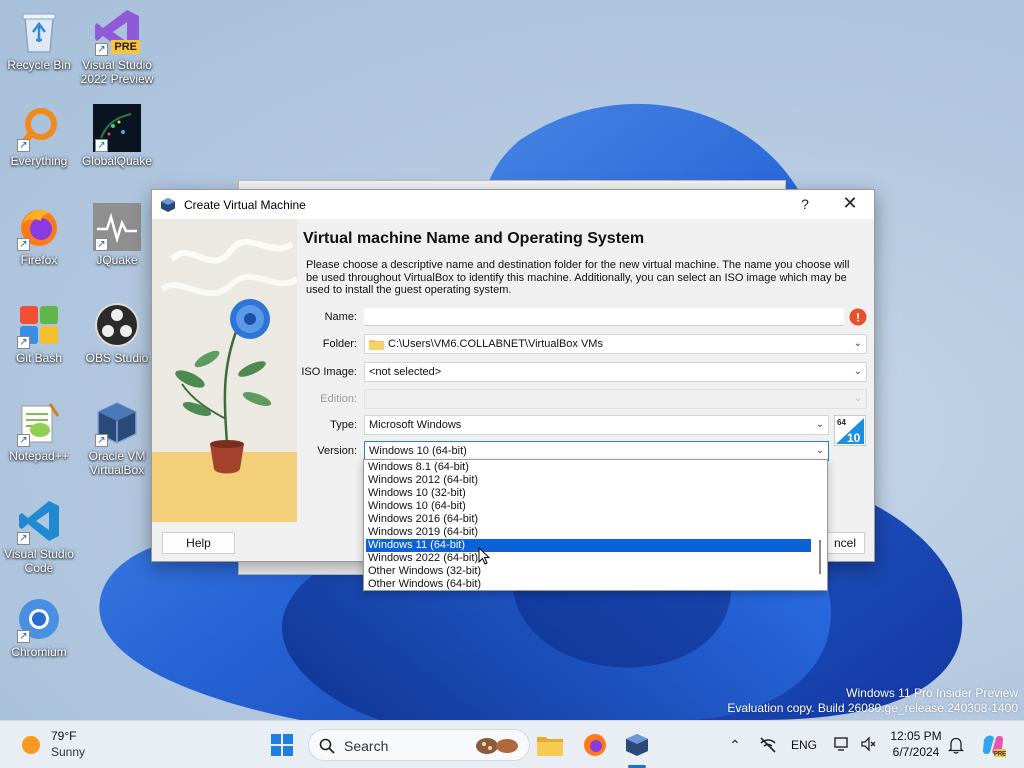 This screenshot has height=768, width=1024. What do you see at coordinates (588, 467) in the screenshot?
I see `version-option: Windows 8.1 (64-bit)` at bounding box center [588, 467].